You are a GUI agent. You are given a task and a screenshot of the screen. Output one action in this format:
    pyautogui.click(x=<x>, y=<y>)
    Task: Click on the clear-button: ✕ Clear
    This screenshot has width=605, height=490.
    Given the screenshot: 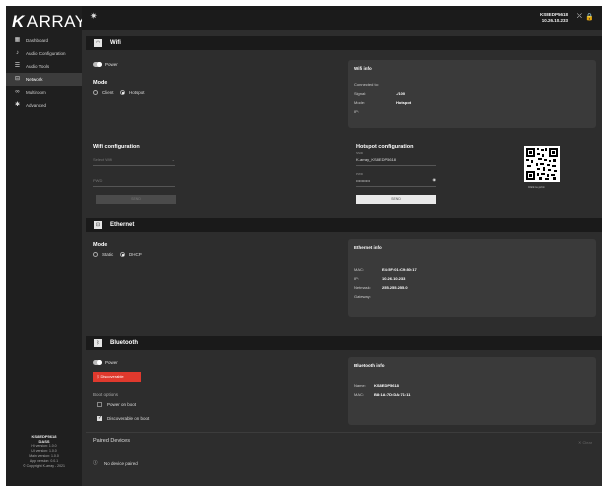 What is the action you would take?
    pyautogui.click(x=585, y=442)
    